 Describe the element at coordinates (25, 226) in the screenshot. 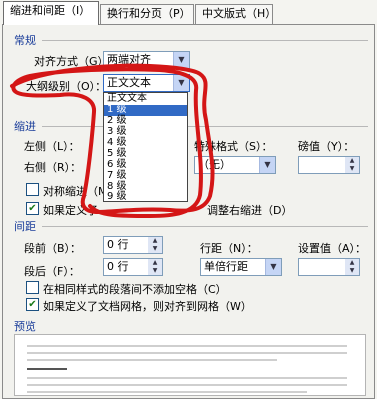

I see `section-spacing-title: 间距` at that location.